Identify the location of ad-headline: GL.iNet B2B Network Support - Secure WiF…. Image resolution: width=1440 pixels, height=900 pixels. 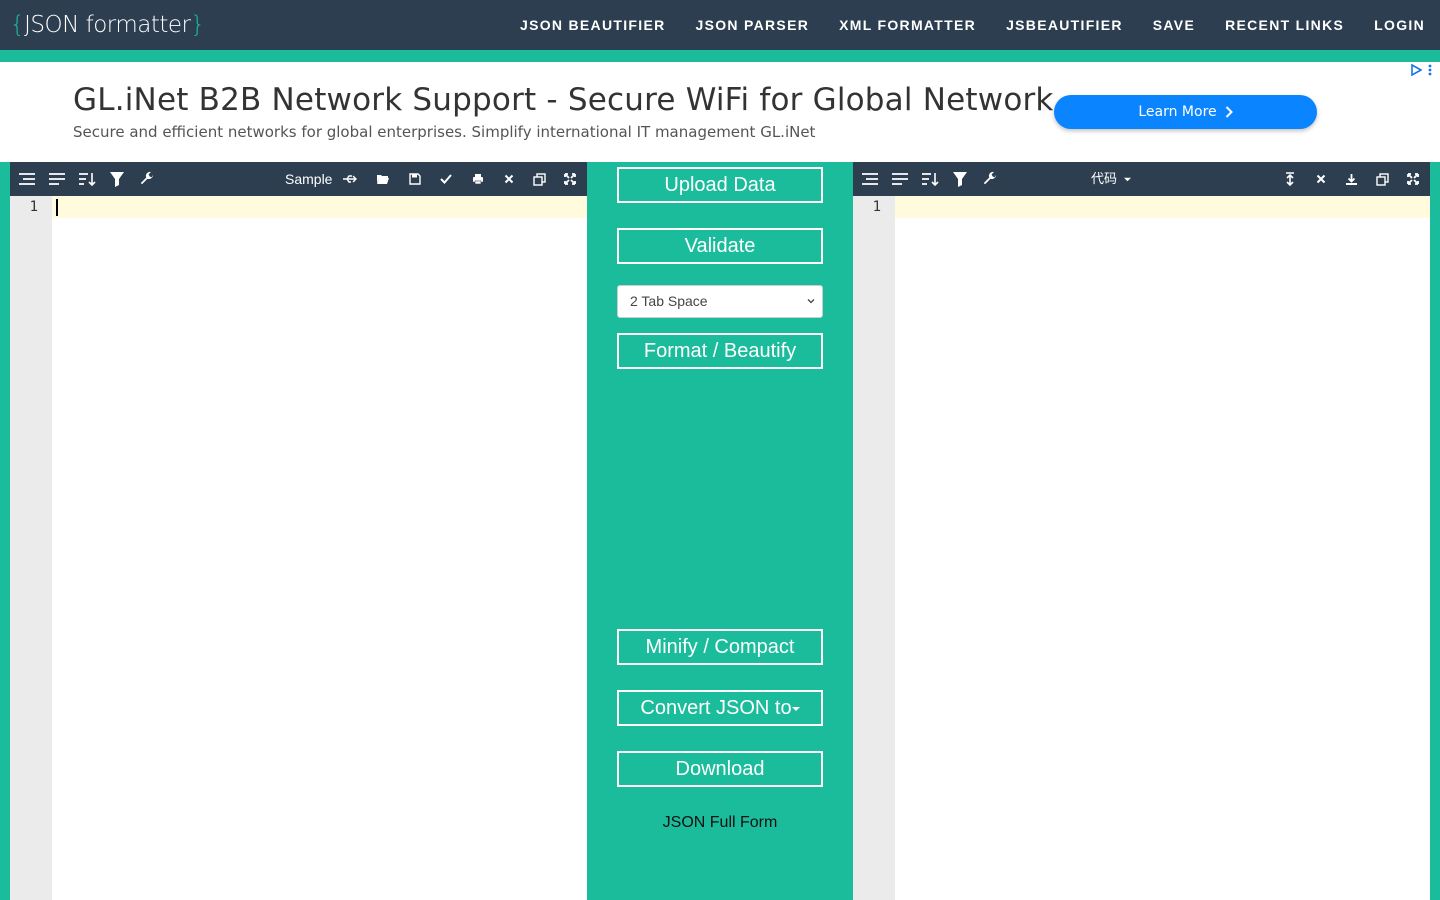
(563, 100).